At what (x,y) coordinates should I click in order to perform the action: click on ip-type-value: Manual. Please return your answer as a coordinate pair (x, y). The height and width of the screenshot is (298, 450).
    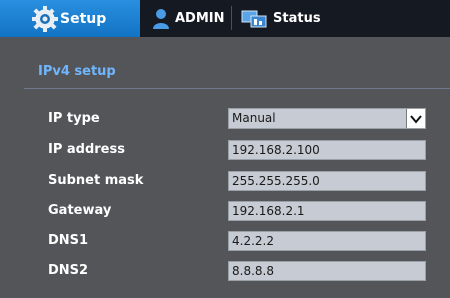
    Looking at the image, I should click on (254, 118).